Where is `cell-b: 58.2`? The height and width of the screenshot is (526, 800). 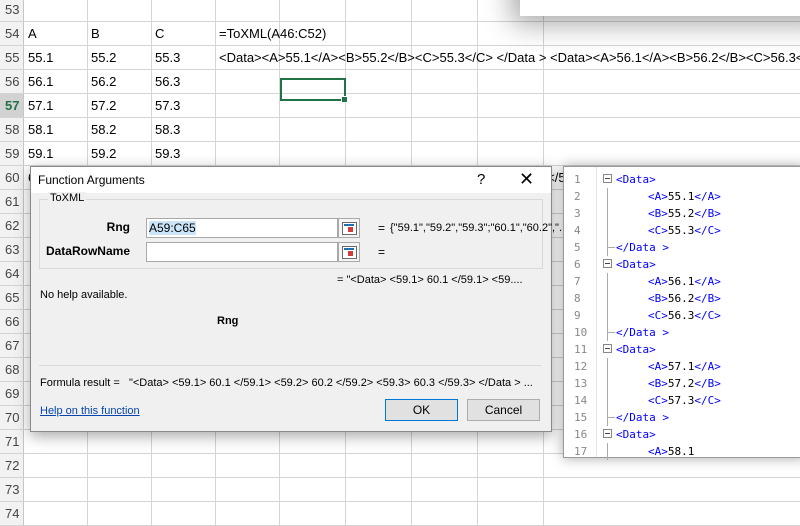
cell-b: 58.2 is located at coordinates (120, 129).